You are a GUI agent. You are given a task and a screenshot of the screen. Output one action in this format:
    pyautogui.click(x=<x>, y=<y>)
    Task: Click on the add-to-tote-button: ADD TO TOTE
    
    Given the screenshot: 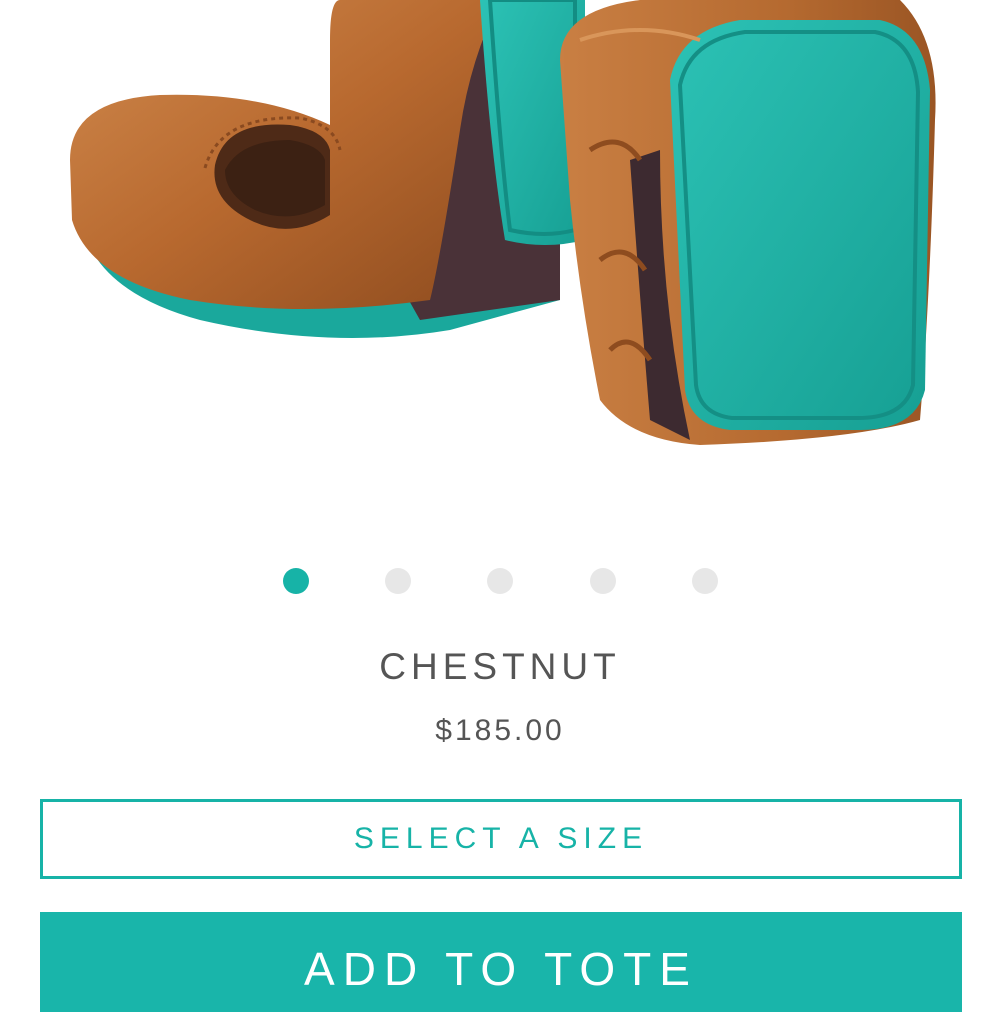 What is the action you would take?
    pyautogui.click(x=501, y=962)
    